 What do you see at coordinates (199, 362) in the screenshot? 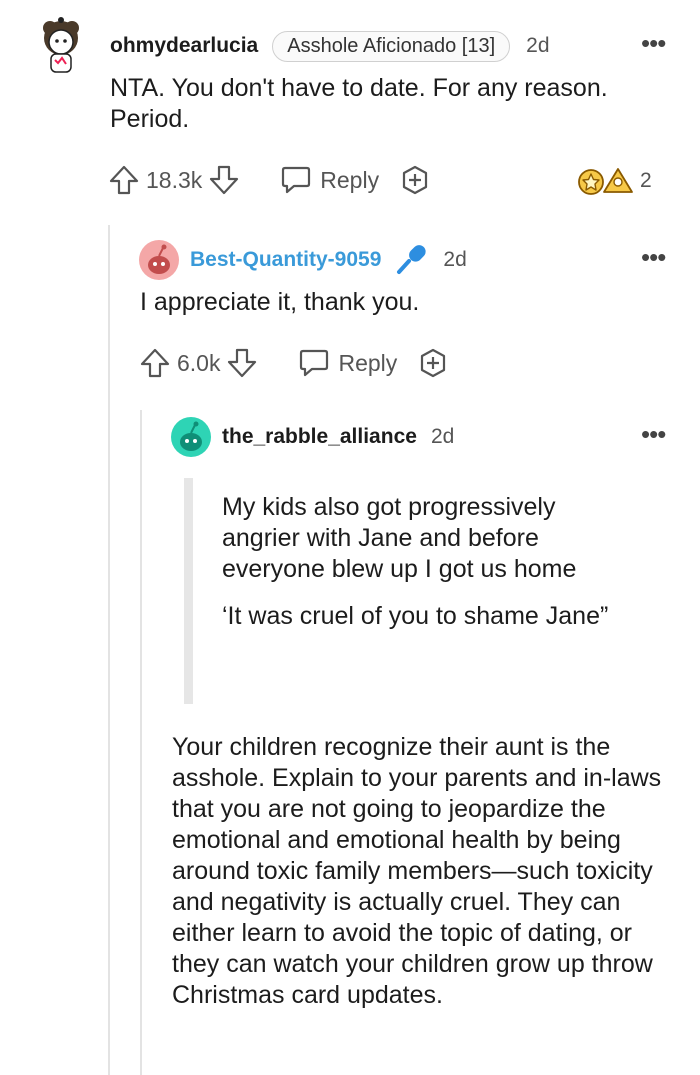
I see `comment-2-score: 6.0k` at bounding box center [199, 362].